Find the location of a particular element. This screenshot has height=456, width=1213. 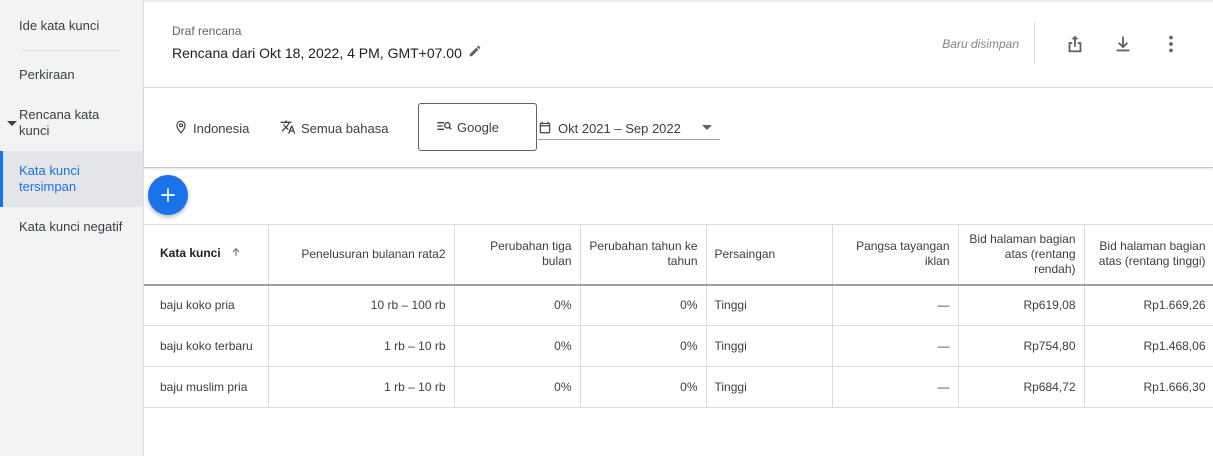

cell-keyword: baju muslim pria is located at coordinates (206, 387).